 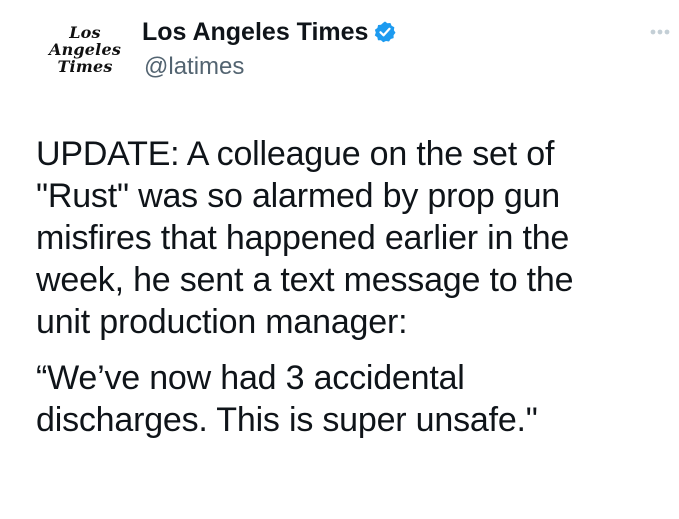 I want to click on avatar-text-angeles: Angeles, so click(x=85, y=49).